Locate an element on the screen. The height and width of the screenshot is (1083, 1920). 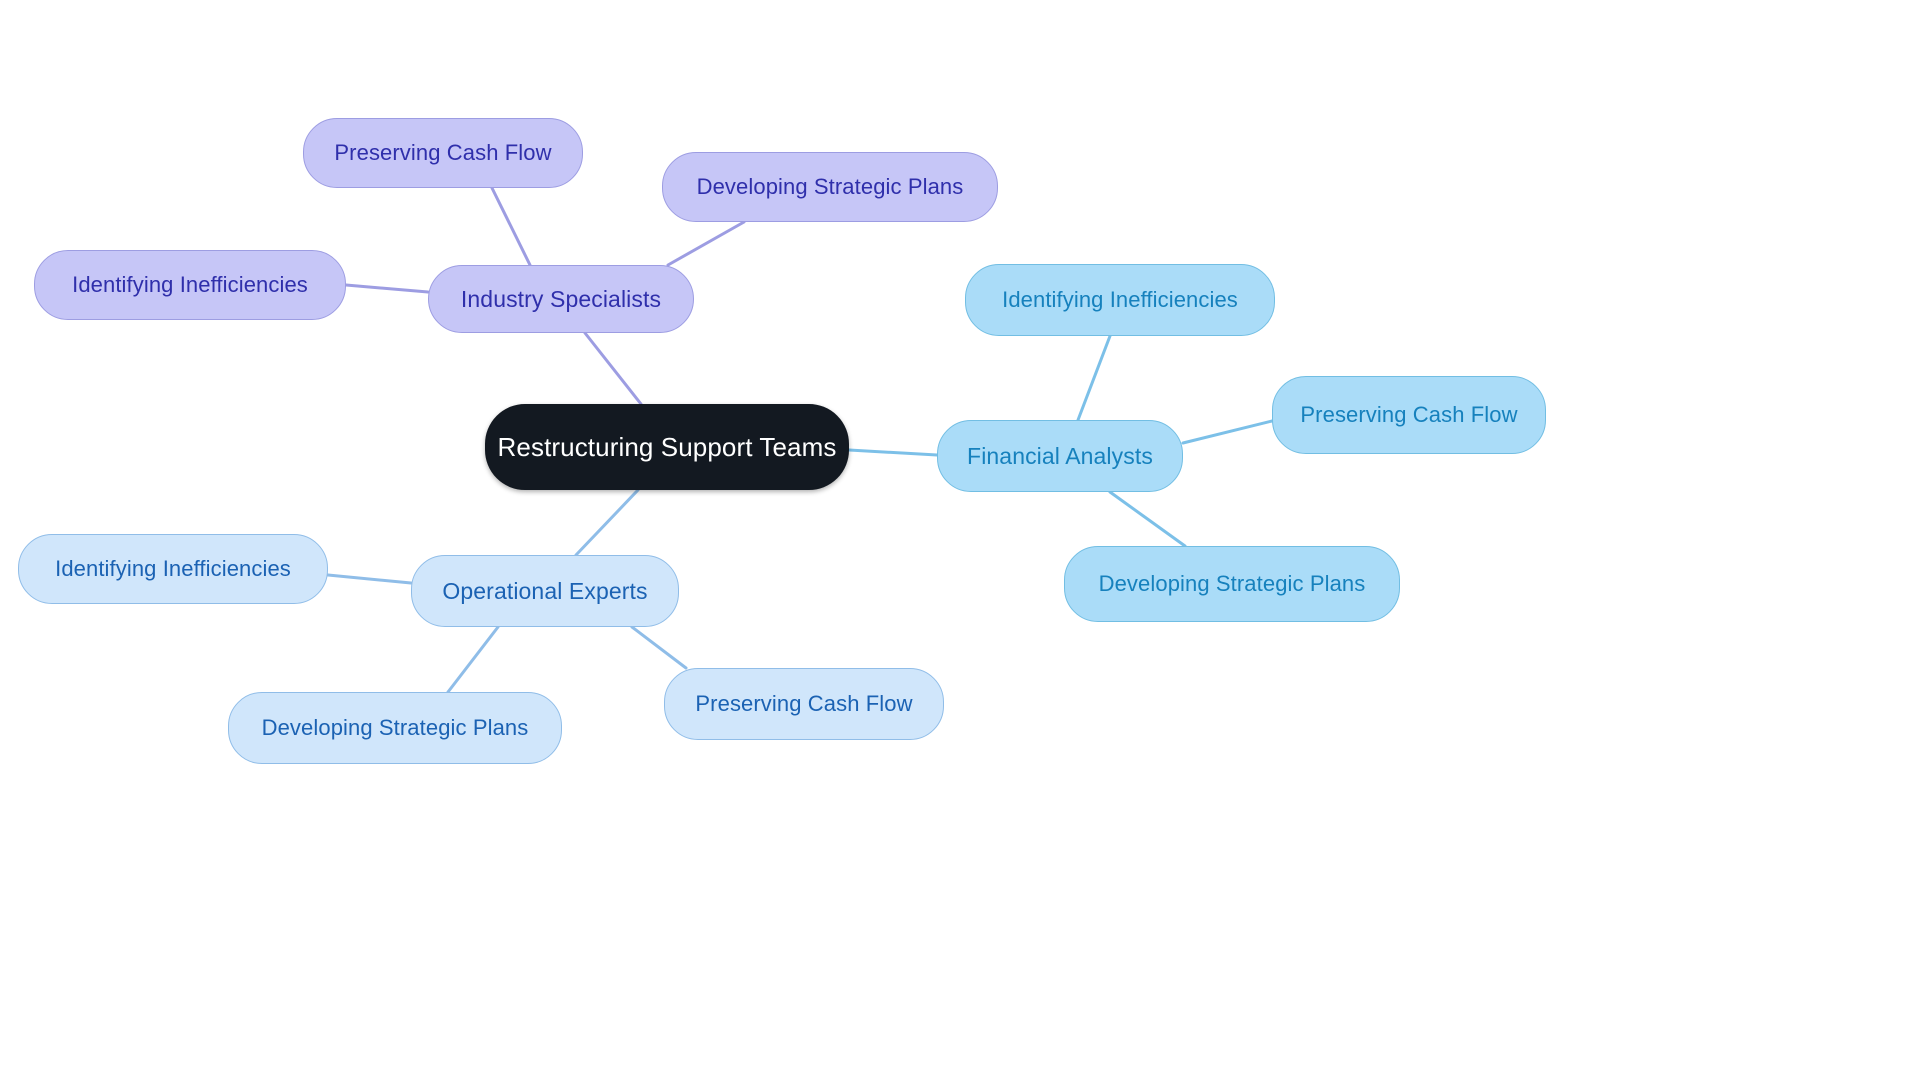
edge-industry-to-identifying-inefficiencies is located at coordinates (387, 288).